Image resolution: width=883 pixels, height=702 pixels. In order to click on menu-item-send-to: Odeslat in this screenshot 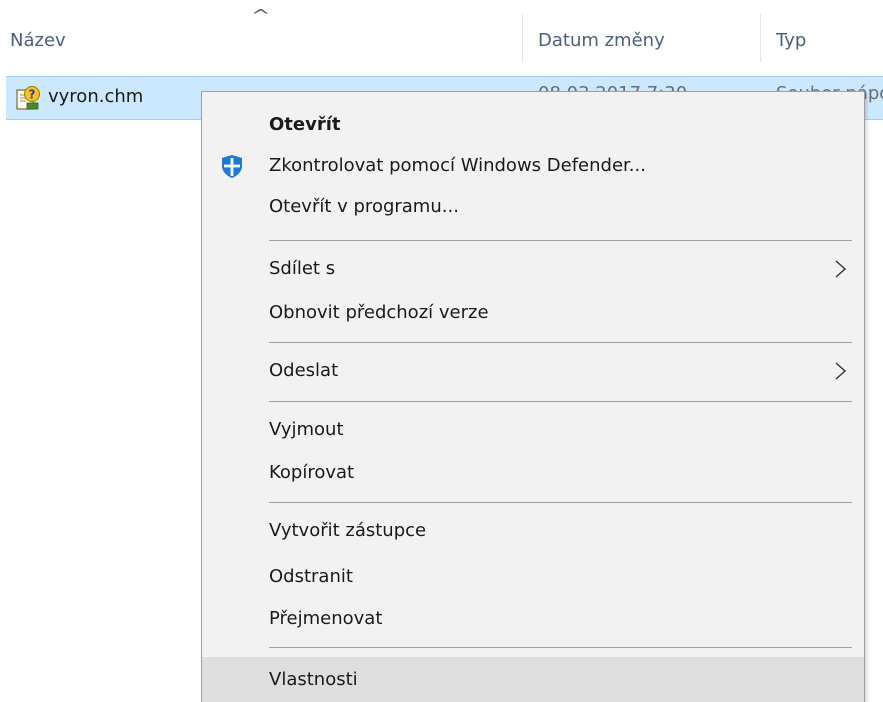, I will do `click(533, 371)`.